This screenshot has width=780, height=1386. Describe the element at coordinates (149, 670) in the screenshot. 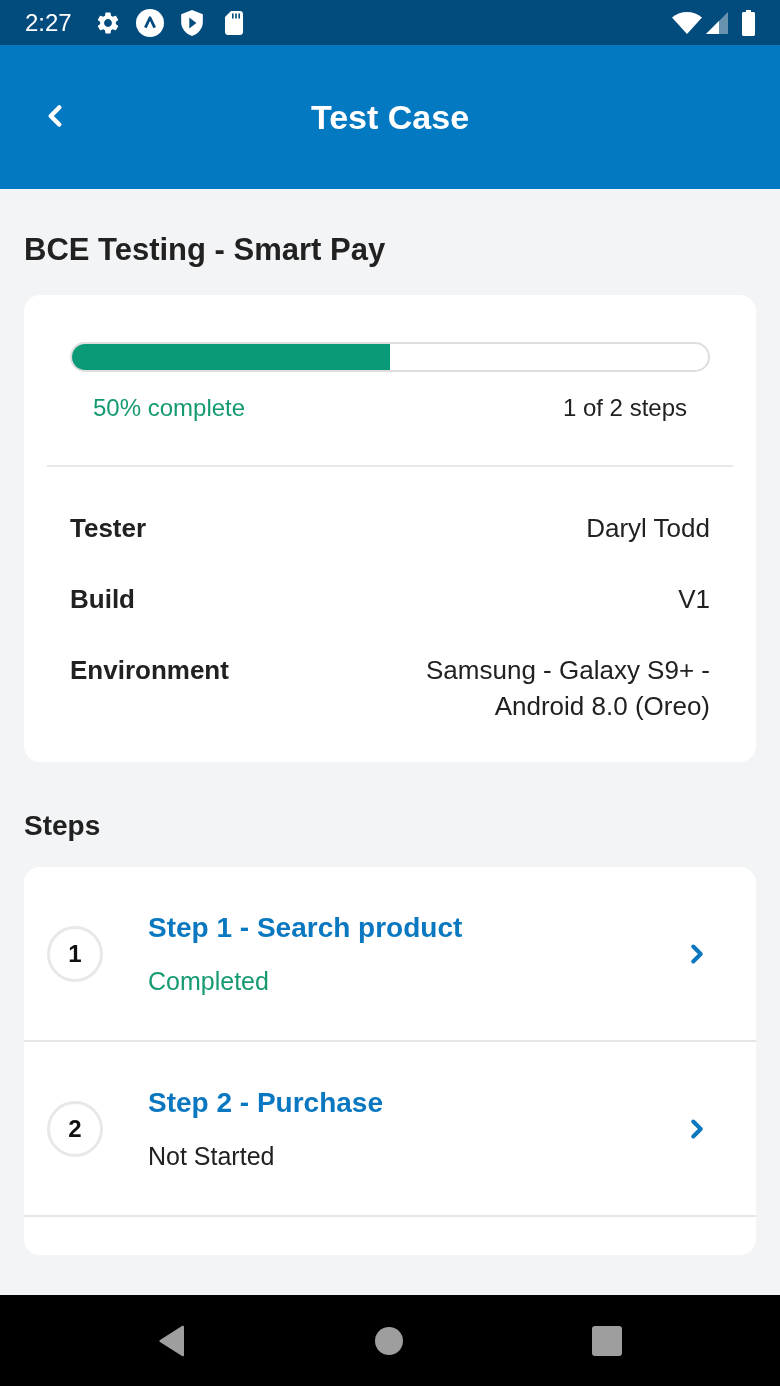

I see `detail-label: Environment` at that location.